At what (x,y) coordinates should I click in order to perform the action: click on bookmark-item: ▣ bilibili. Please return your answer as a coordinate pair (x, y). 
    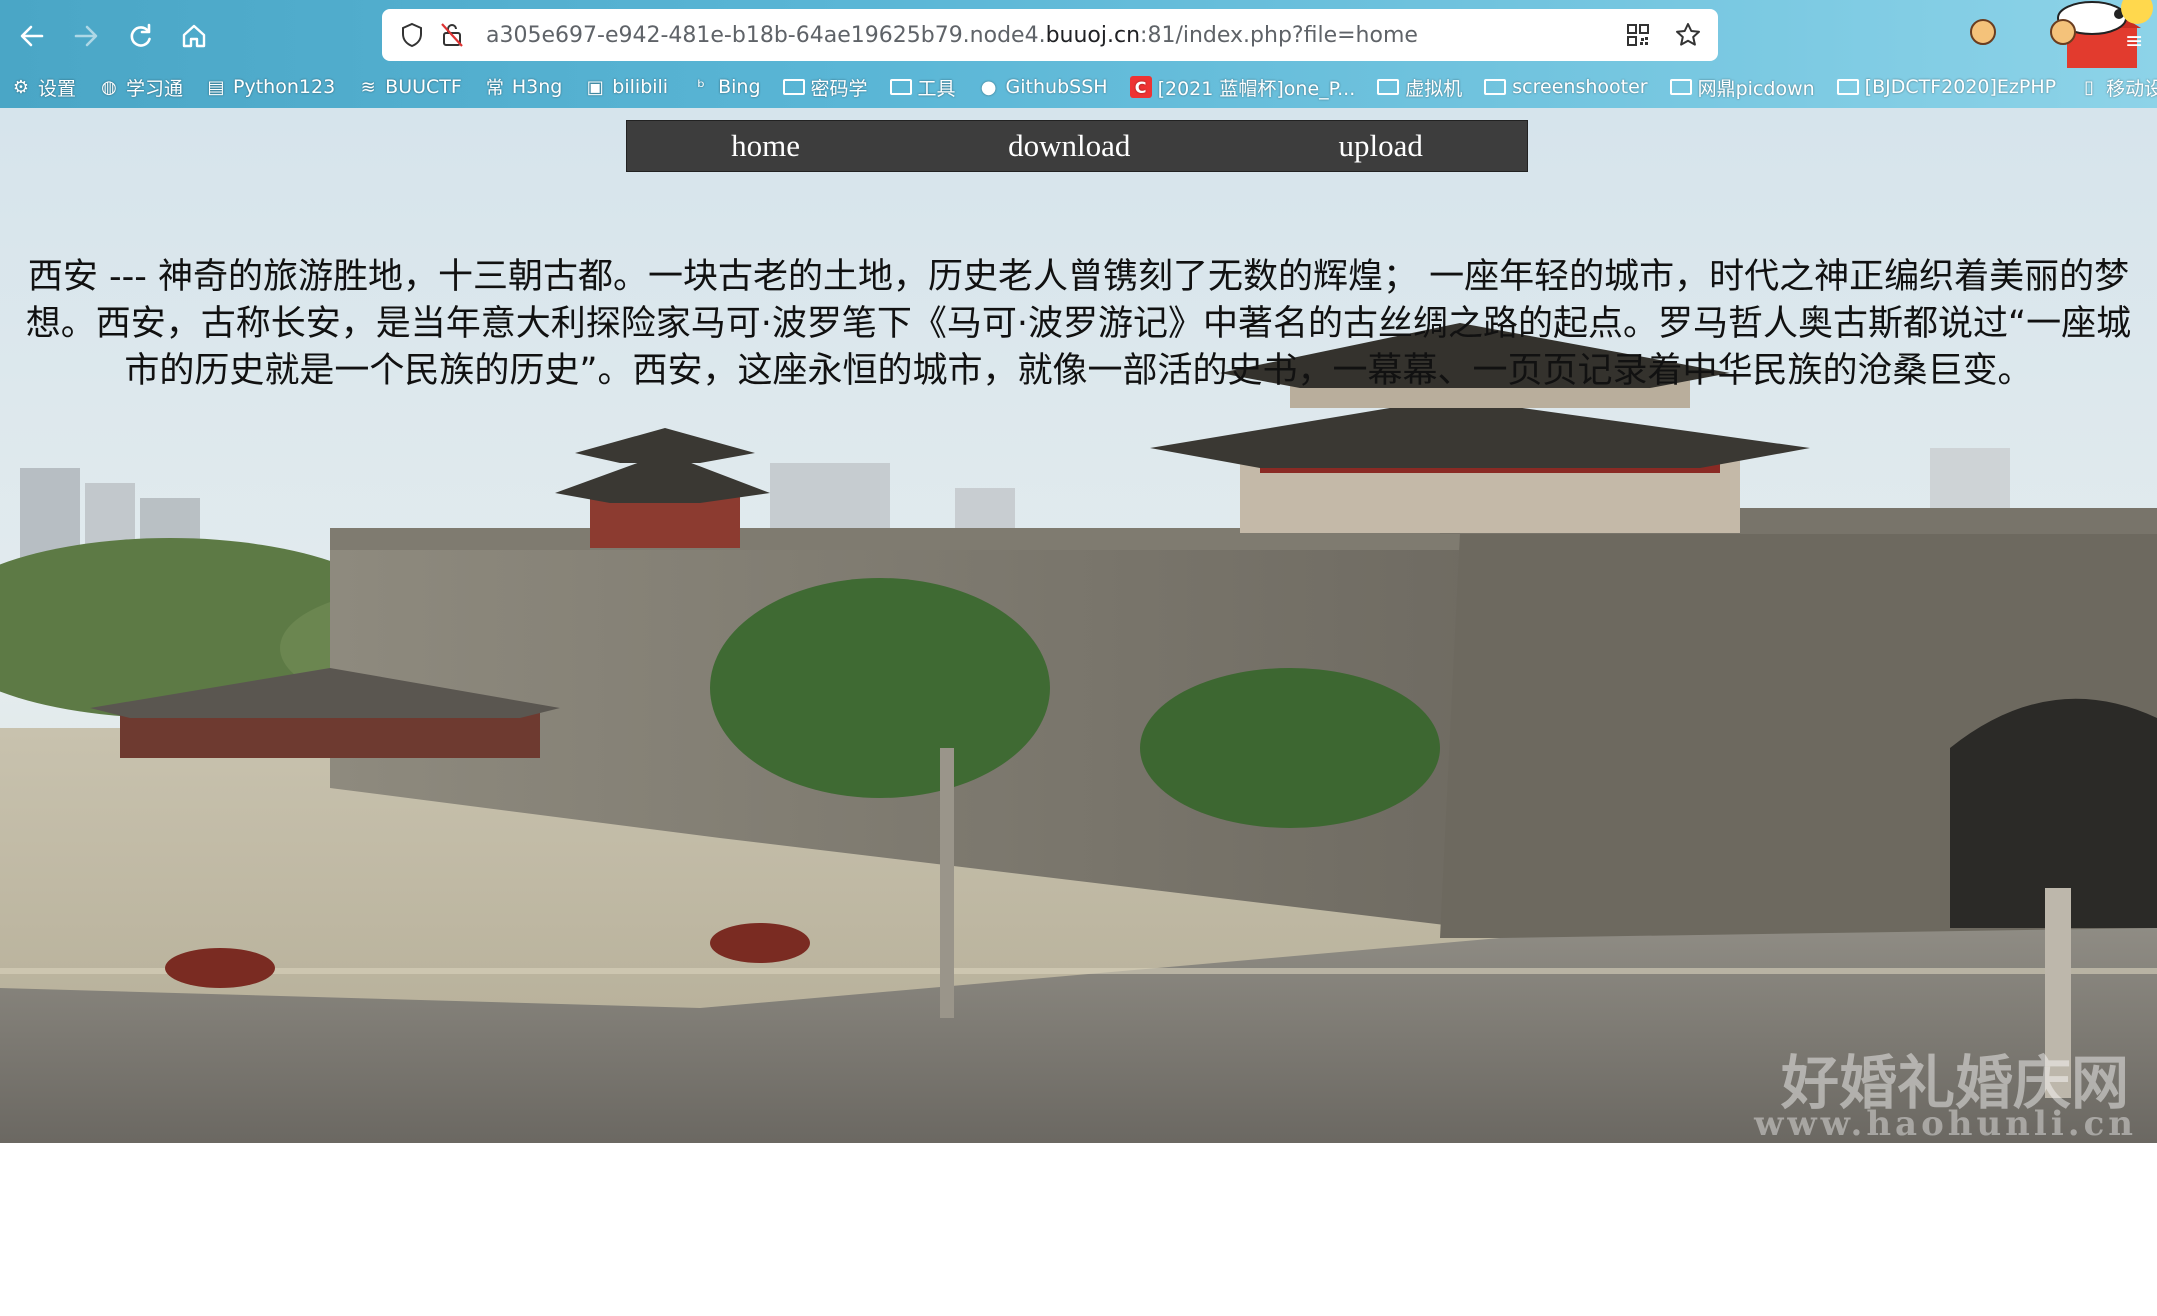
    Looking at the image, I should click on (626, 87).